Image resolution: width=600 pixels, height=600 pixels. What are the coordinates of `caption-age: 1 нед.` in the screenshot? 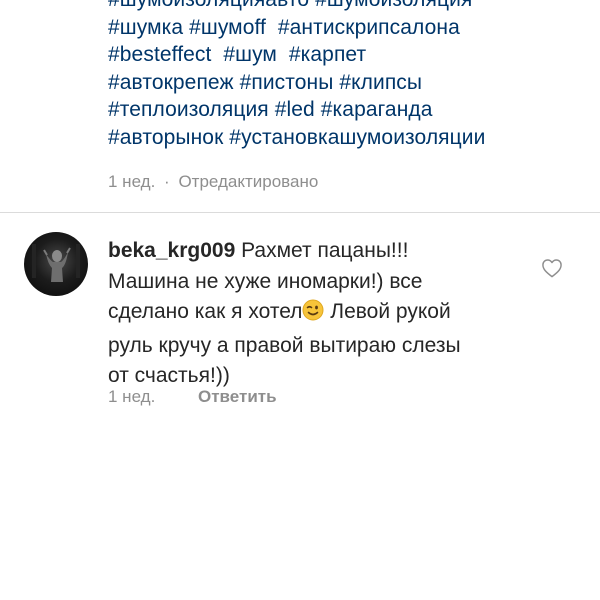 It's located at (132, 181).